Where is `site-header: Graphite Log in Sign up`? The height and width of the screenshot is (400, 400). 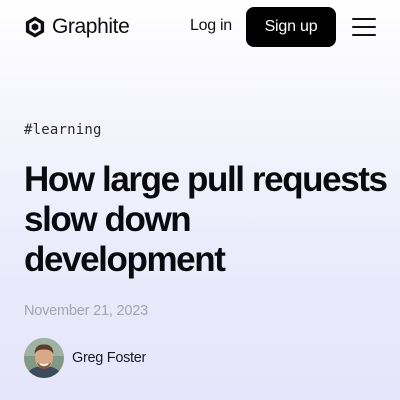
site-header: Graphite Log in Sign up is located at coordinates (200, 27).